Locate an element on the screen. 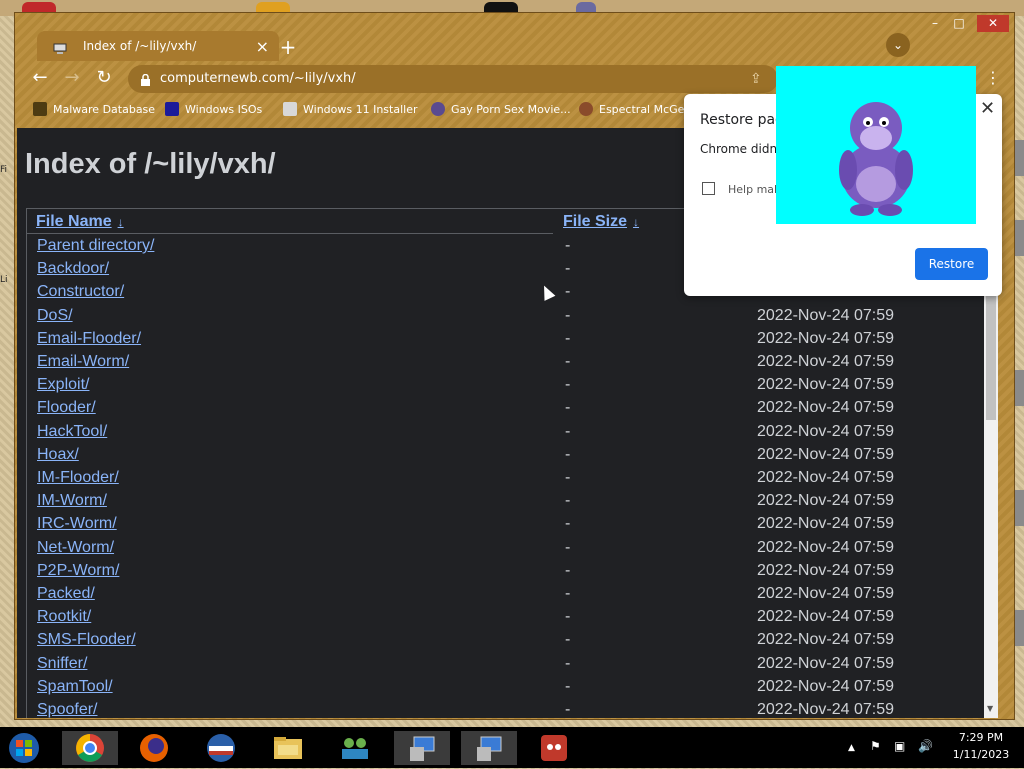 This screenshot has height=769, width=1024. file-link: Hoax/ is located at coordinates (58, 455).